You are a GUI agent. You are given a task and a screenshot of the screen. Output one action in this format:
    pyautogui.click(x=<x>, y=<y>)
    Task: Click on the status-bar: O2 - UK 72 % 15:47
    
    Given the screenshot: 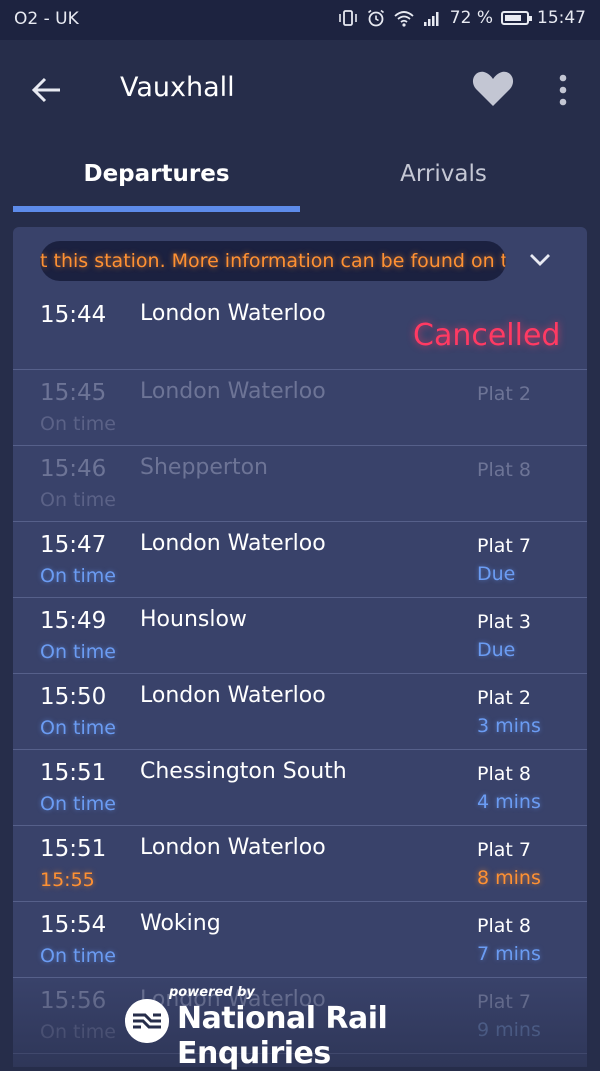 What is the action you would take?
    pyautogui.click(x=300, y=20)
    